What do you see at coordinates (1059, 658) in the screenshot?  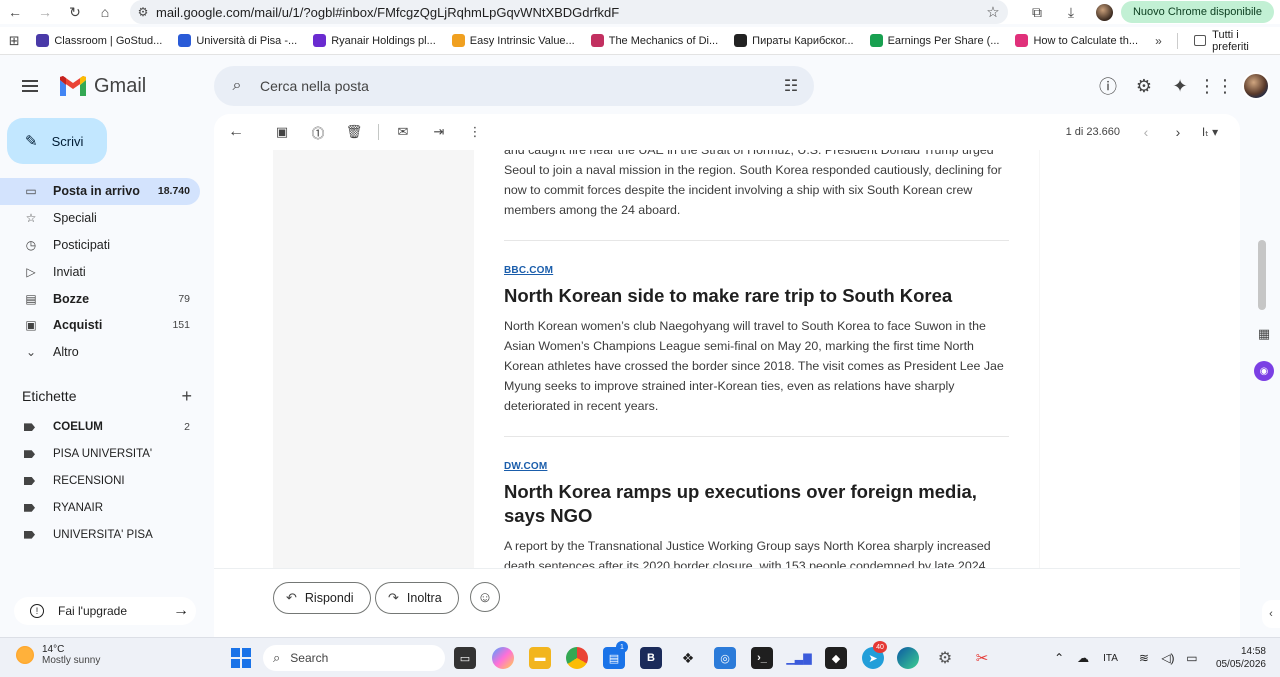 I see `chevron-up-icon: ⌃` at bounding box center [1059, 658].